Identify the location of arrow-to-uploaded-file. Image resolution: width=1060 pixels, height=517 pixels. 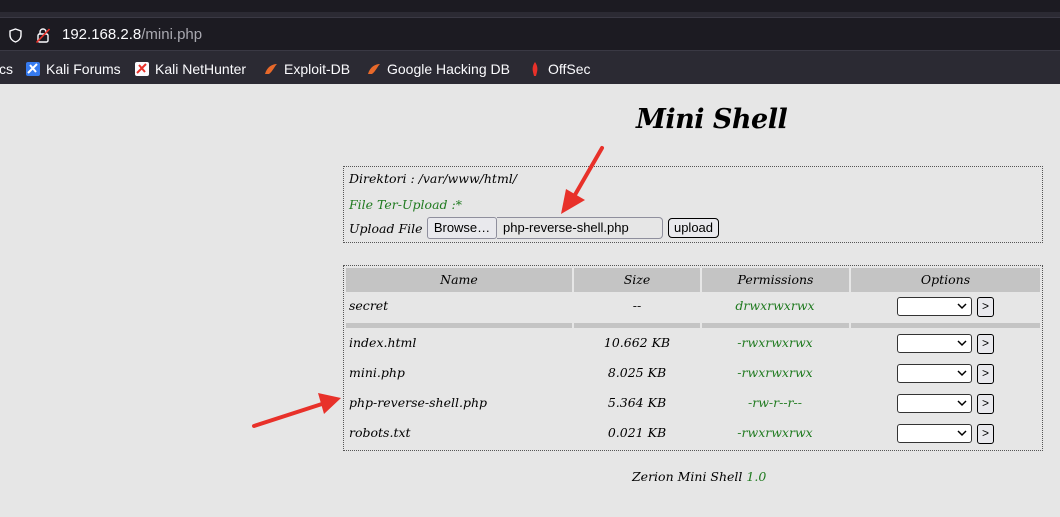
(296, 410).